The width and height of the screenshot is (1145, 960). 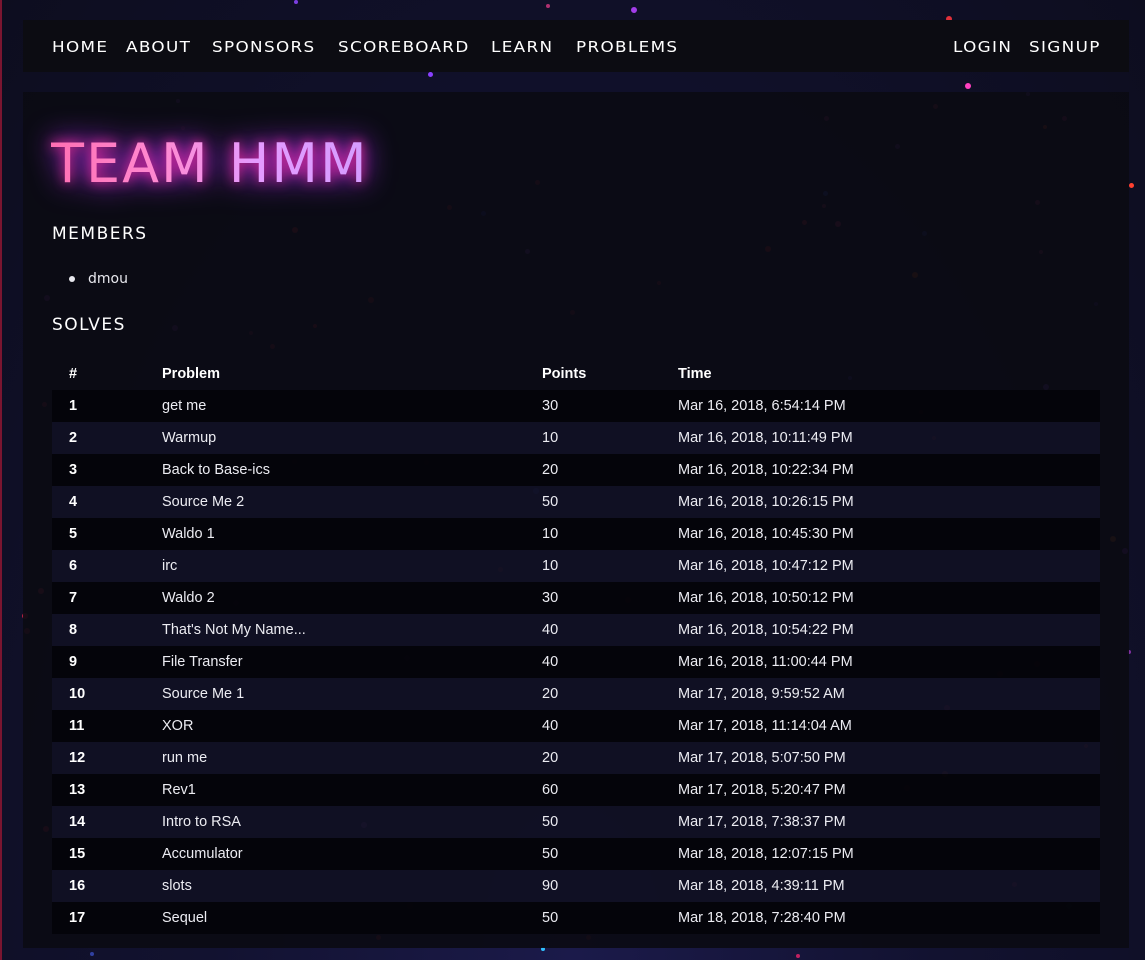 I want to click on solve-time: Mar 17, 2018, 5:20:47 PM, so click(x=762, y=790).